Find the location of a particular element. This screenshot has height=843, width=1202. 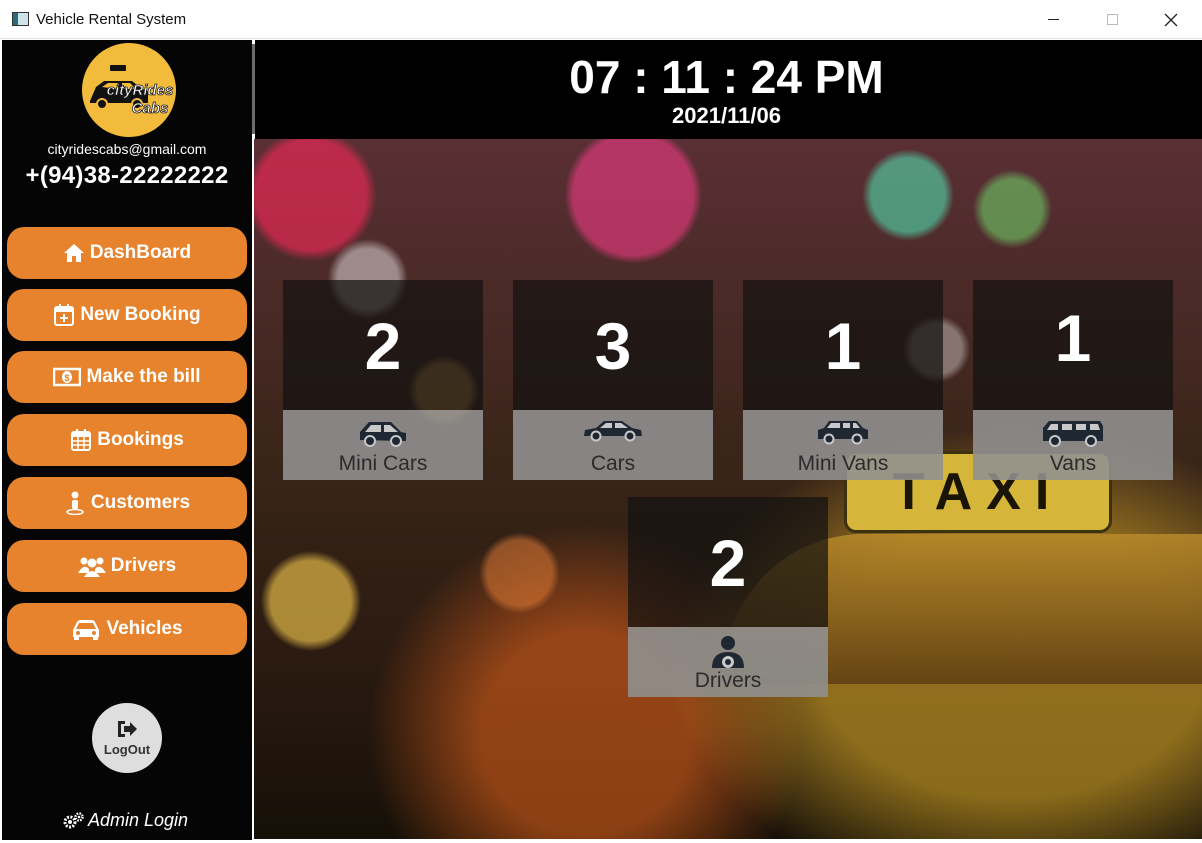

stat-card-mini-vans: 1 Mini Vans is located at coordinates (843, 380).